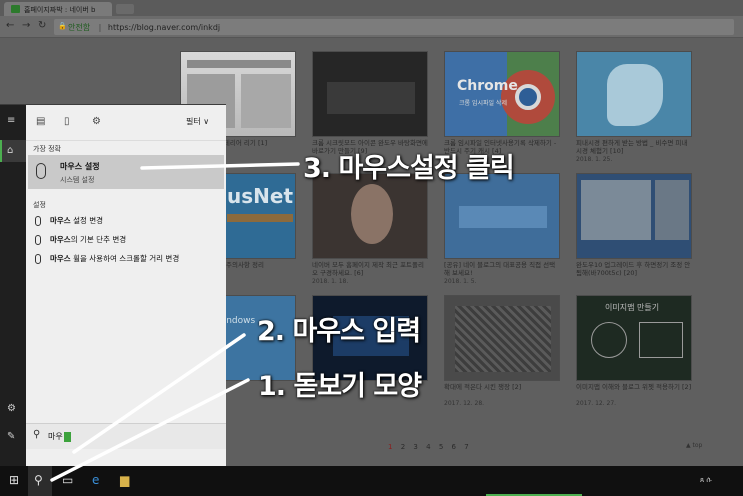  Describe the element at coordinates (87, 220) in the screenshot. I see `result-text: 설정 변경` at that location.